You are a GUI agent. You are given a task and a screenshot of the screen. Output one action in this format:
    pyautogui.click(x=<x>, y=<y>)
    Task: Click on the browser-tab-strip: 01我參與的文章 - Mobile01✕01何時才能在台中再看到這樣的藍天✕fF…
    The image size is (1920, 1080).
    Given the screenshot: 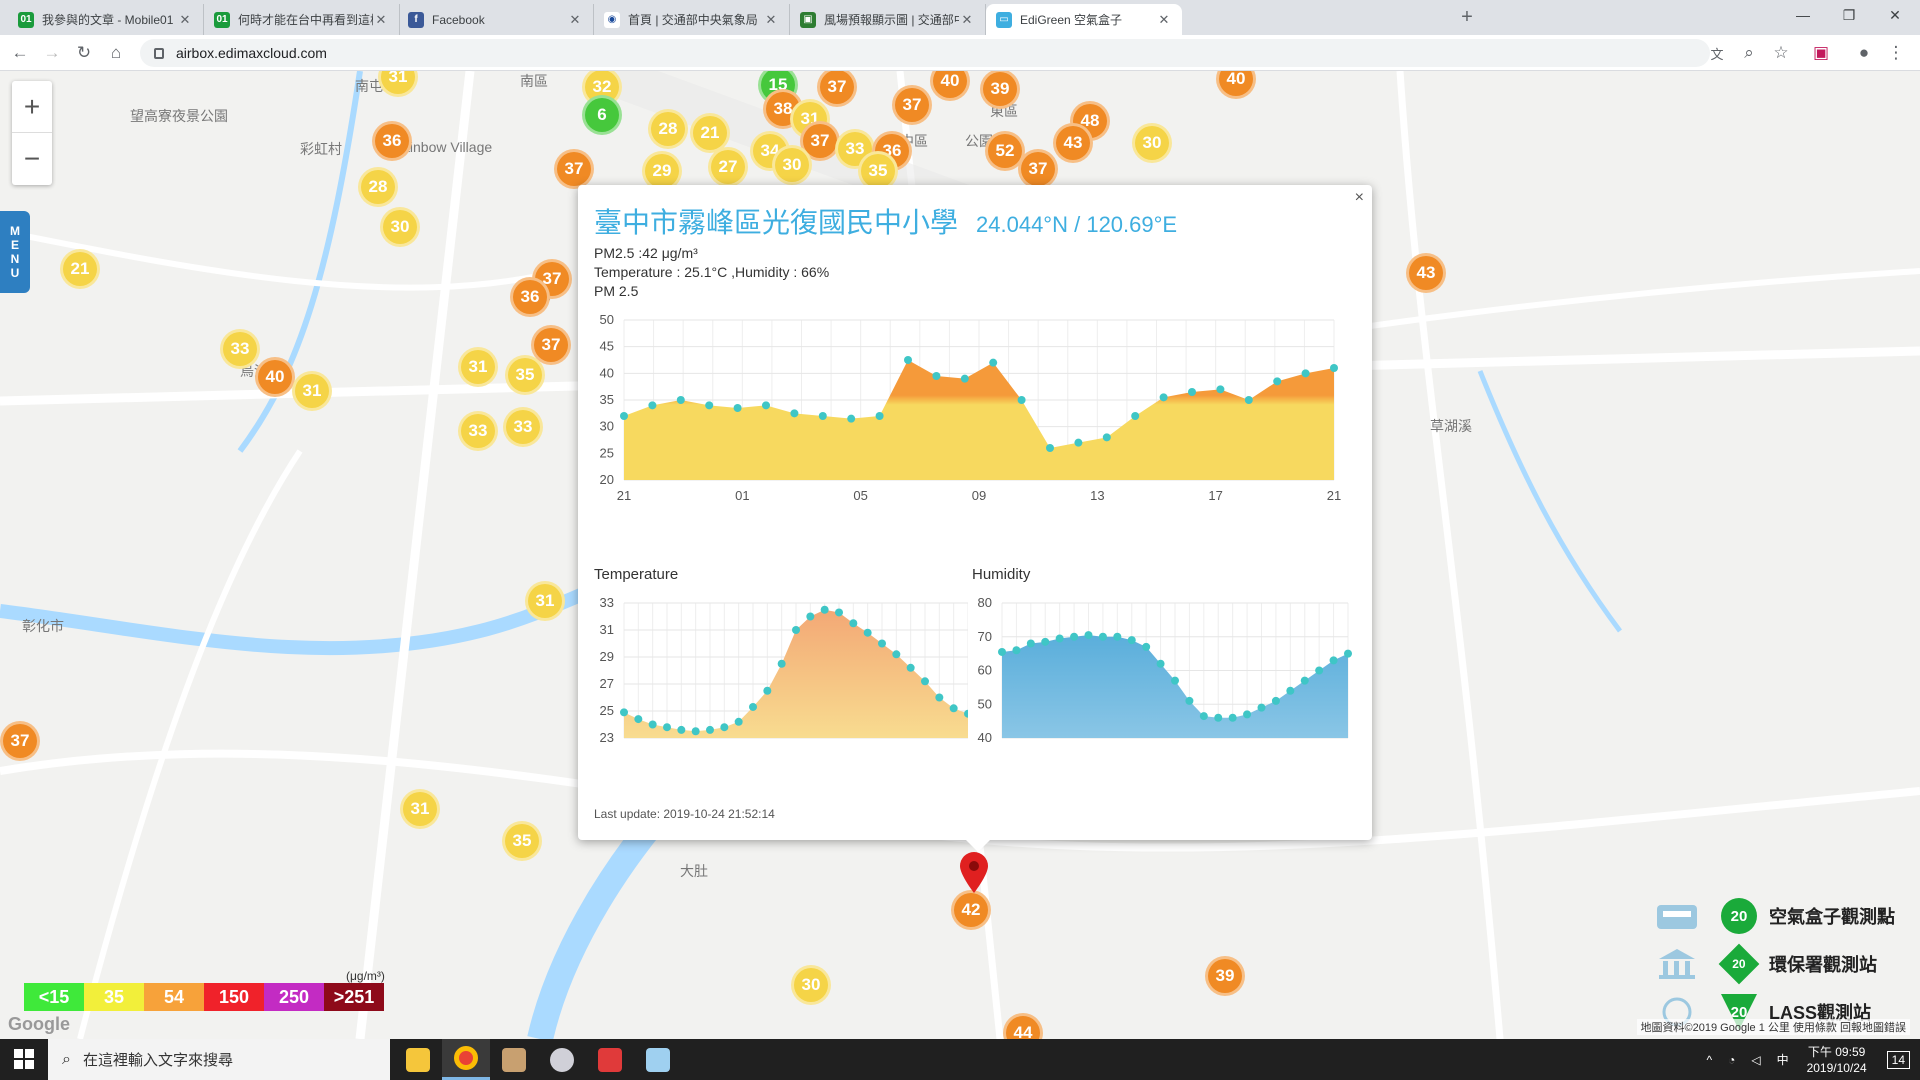 What is the action you would take?
    pyautogui.click(x=960, y=17)
    